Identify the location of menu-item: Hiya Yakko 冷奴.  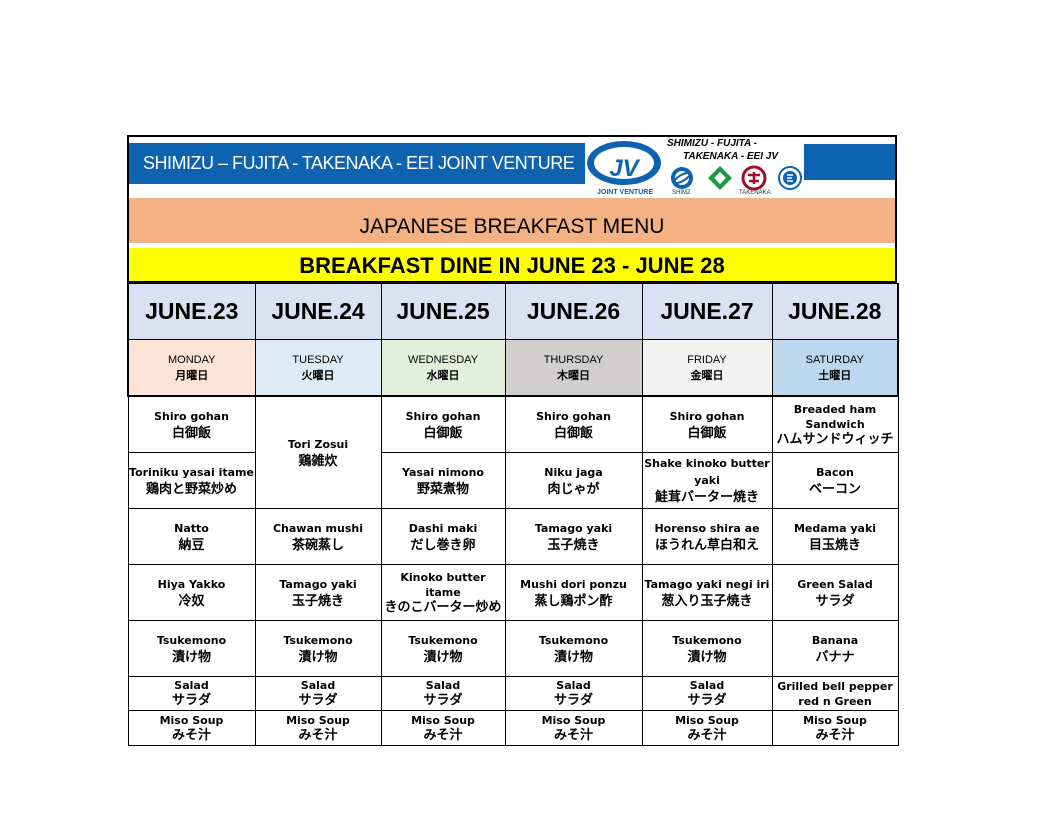
(191, 592).